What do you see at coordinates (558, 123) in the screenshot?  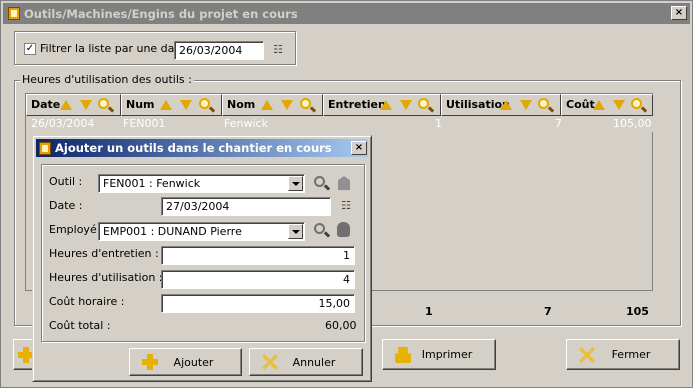 I see `cell-utilisation: 7` at bounding box center [558, 123].